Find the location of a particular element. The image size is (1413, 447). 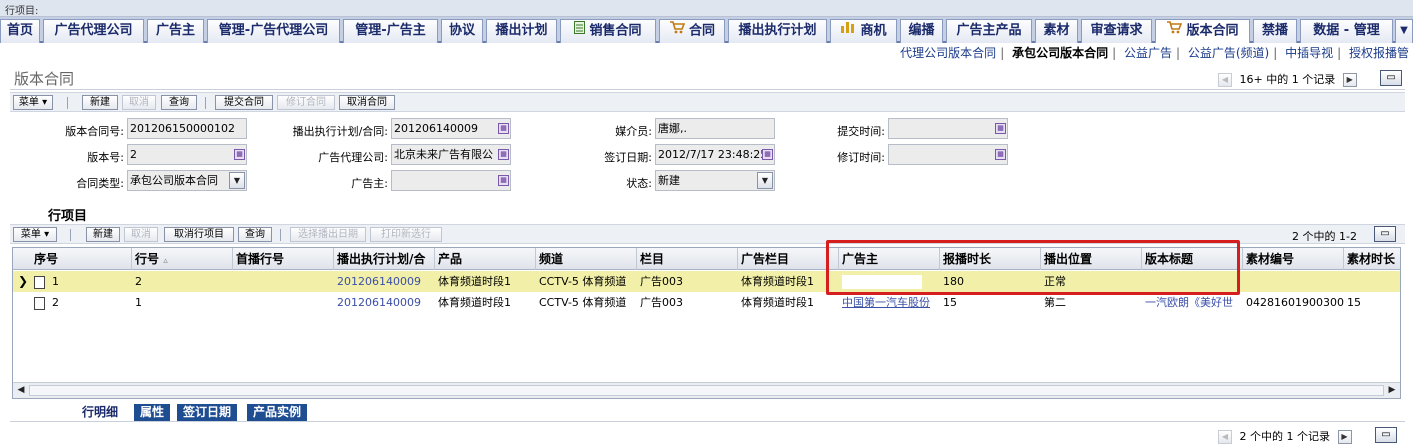

col-seq: 序号 is located at coordinates (81, 259).